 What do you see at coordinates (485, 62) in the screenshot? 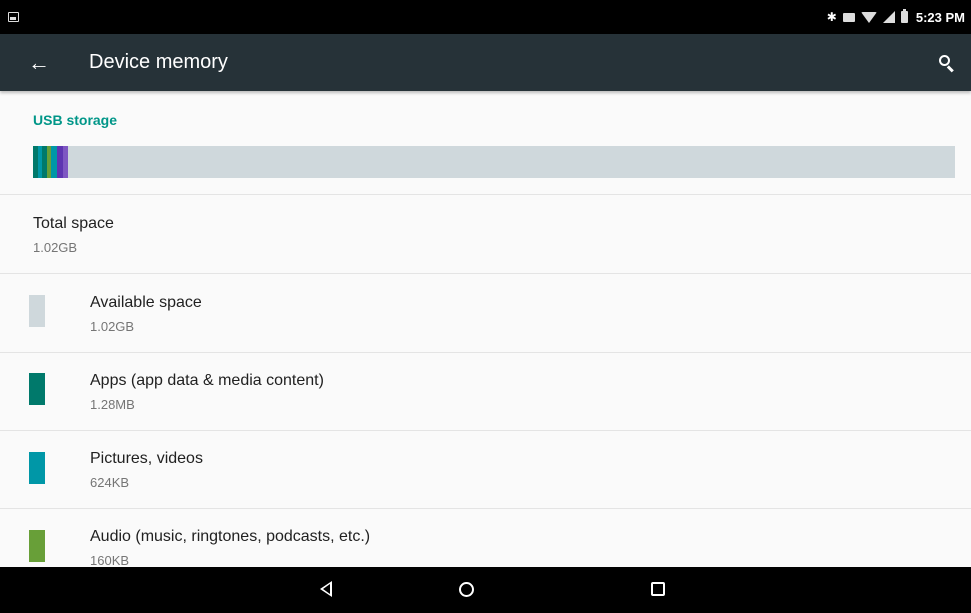
I see `toolbar: ← Device memory` at bounding box center [485, 62].